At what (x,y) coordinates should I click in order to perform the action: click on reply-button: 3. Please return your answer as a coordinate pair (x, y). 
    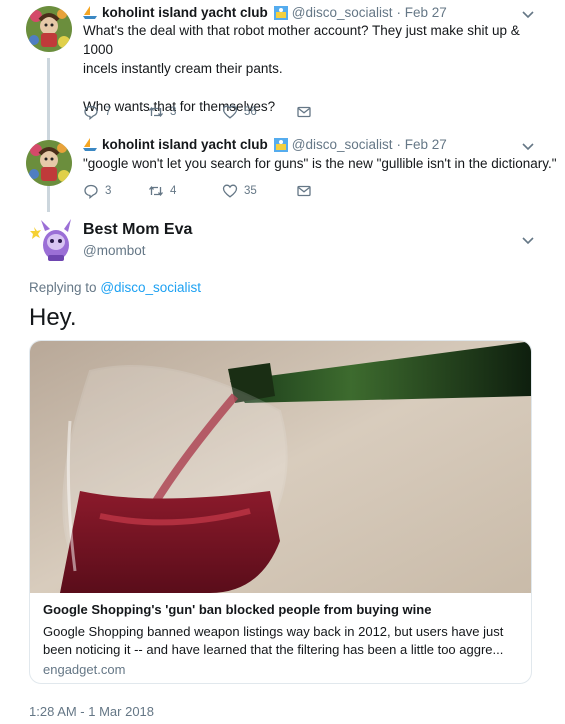
    Looking at the image, I should click on (115, 191).